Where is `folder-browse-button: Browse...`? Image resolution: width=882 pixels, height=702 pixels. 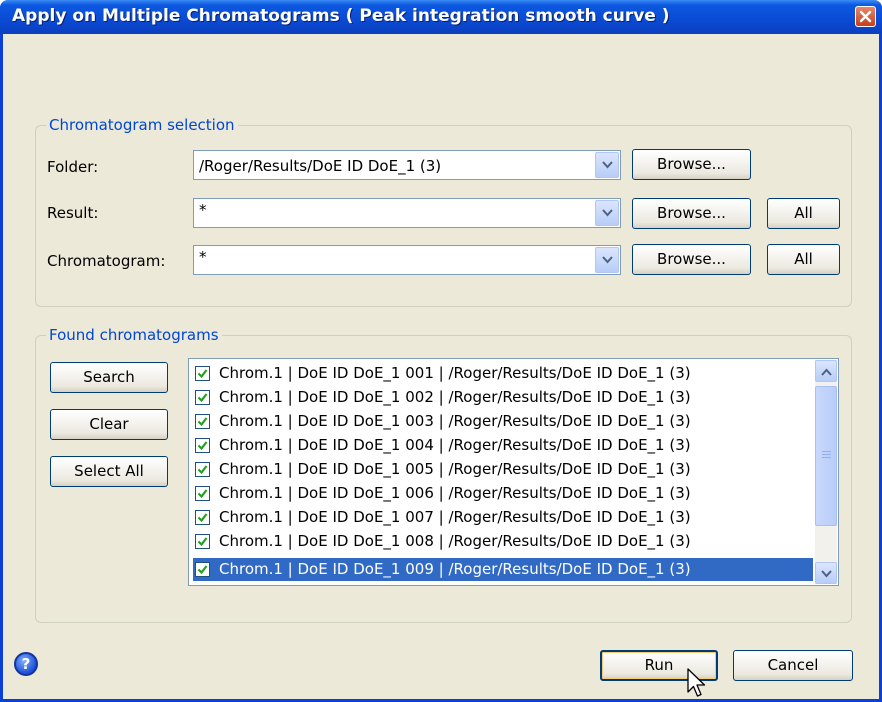
folder-browse-button: Browse... is located at coordinates (691, 164).